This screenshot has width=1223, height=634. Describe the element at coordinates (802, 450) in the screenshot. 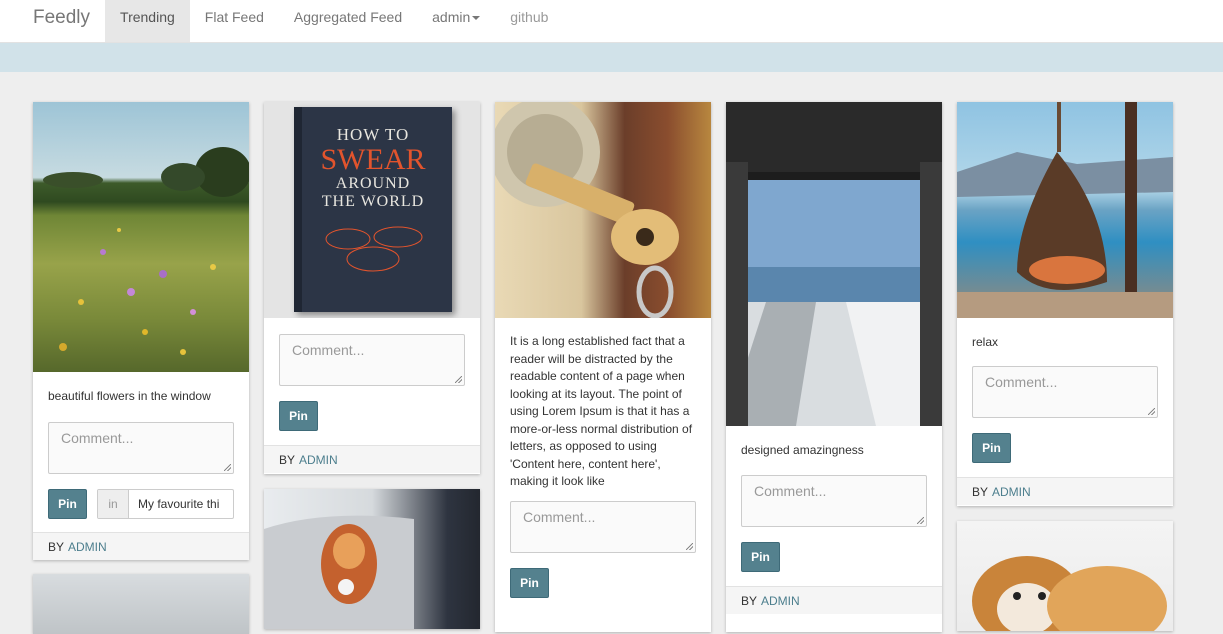

I see `card-caption: designed amazingness` at that location.